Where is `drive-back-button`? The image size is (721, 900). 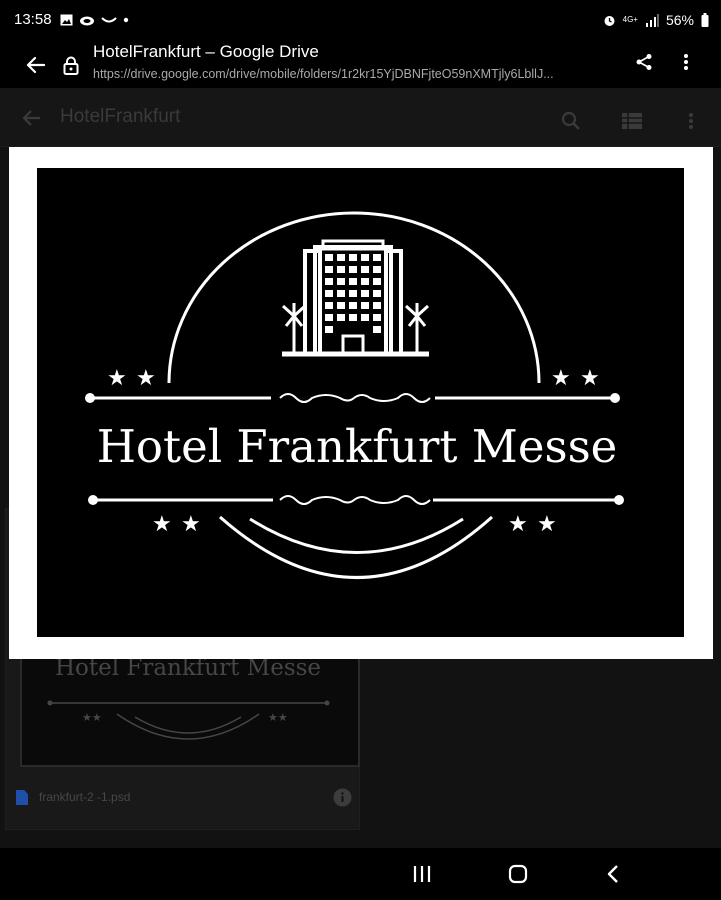
drive-back-button is located at coordinates (31, 118).